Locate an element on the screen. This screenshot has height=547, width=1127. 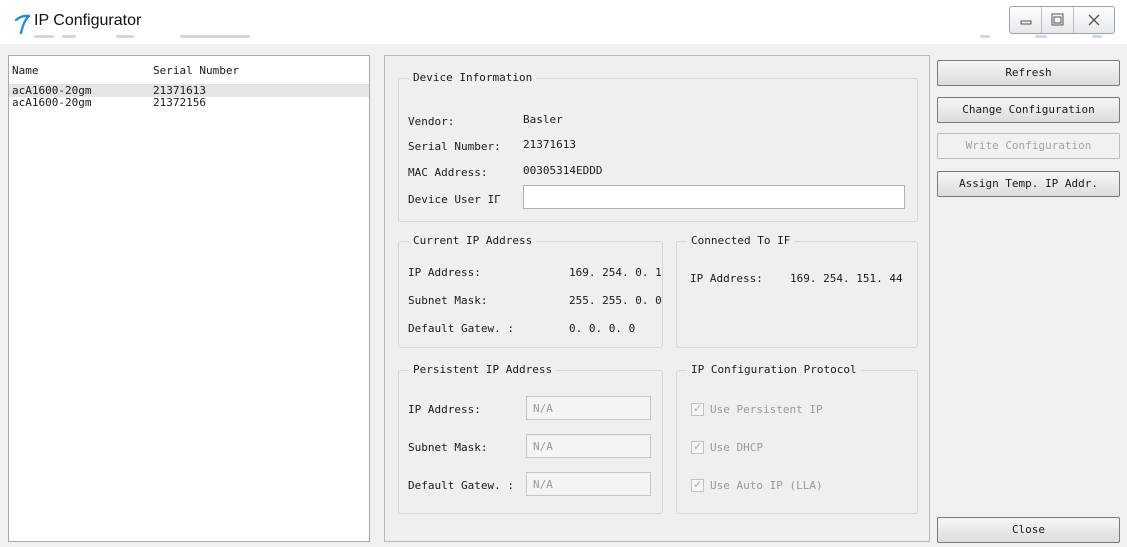
column-header-name: Name is located at coordinates (25, 70).